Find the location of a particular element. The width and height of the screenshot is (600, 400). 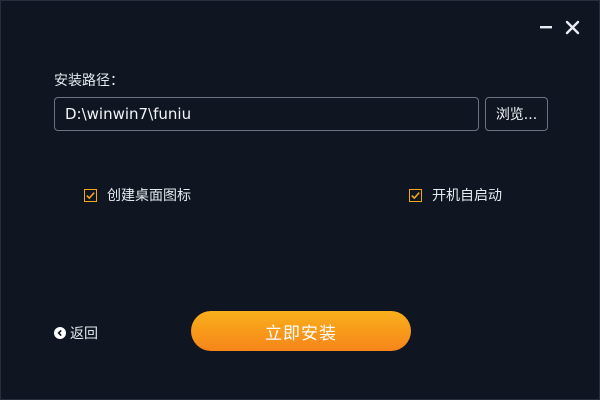

minimize-icon is located at coordinates (546, 27).